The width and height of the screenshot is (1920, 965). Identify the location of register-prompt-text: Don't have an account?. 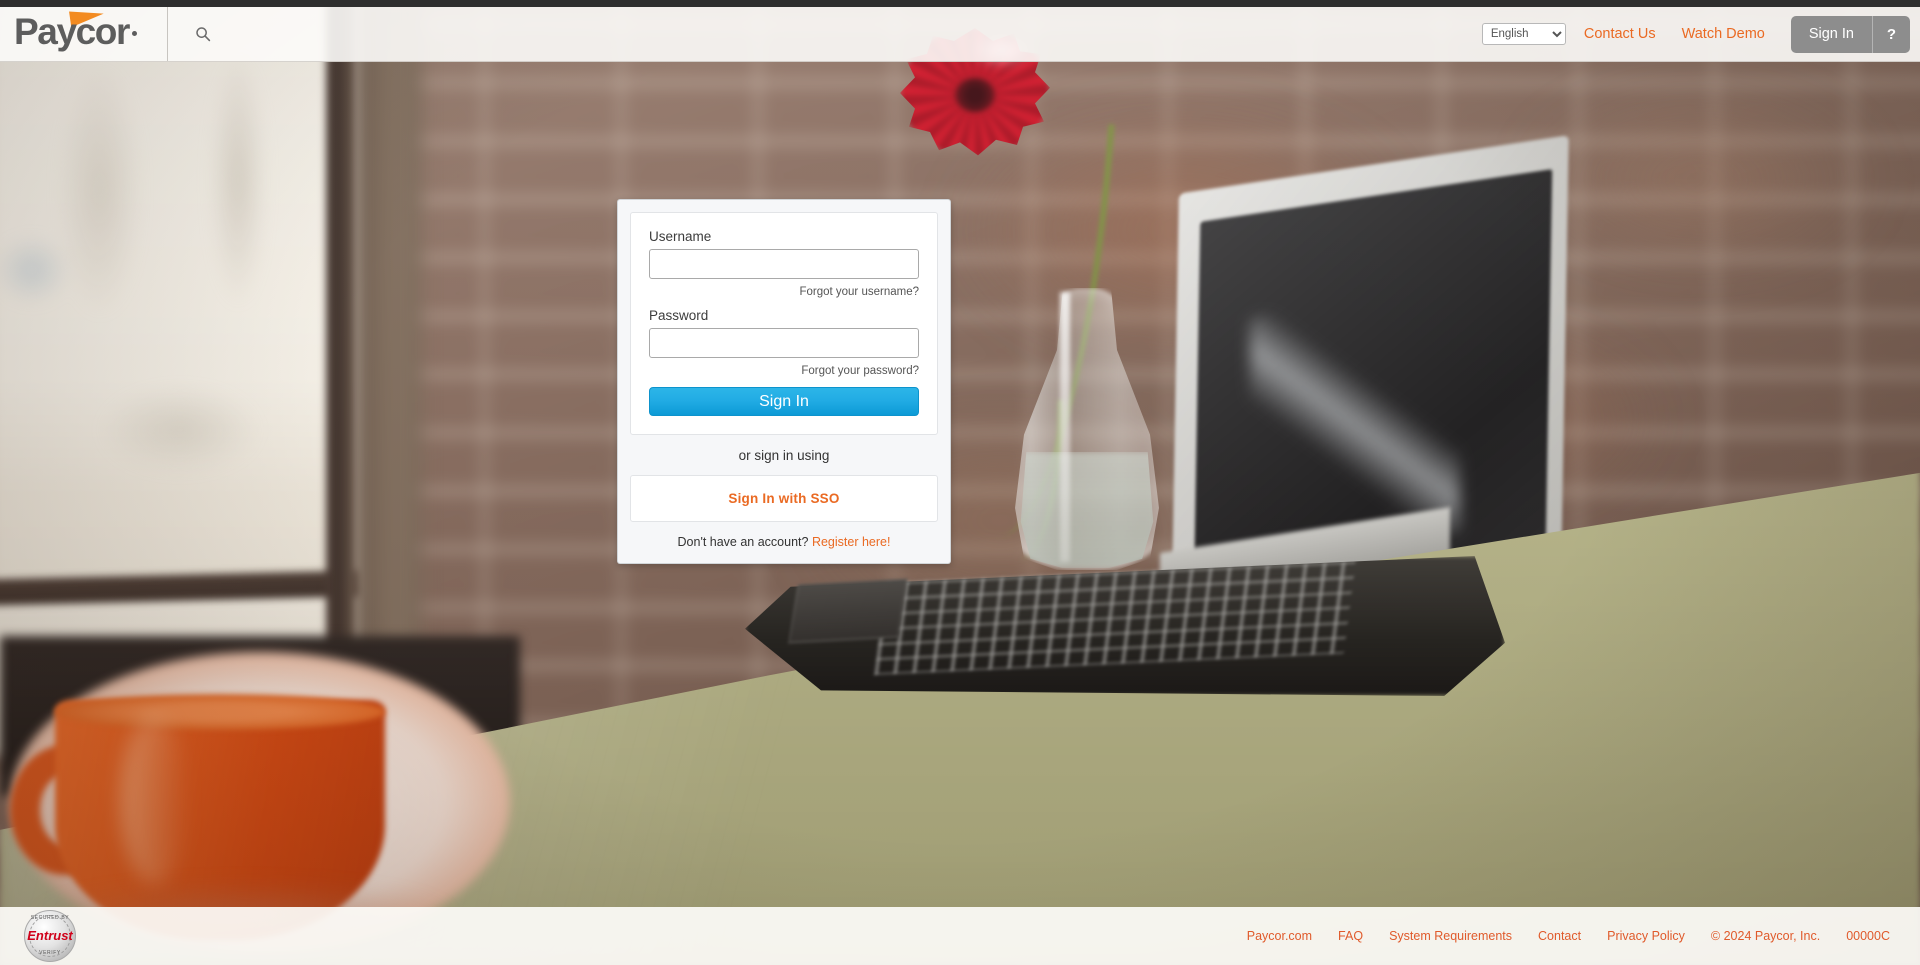
(743, 542).